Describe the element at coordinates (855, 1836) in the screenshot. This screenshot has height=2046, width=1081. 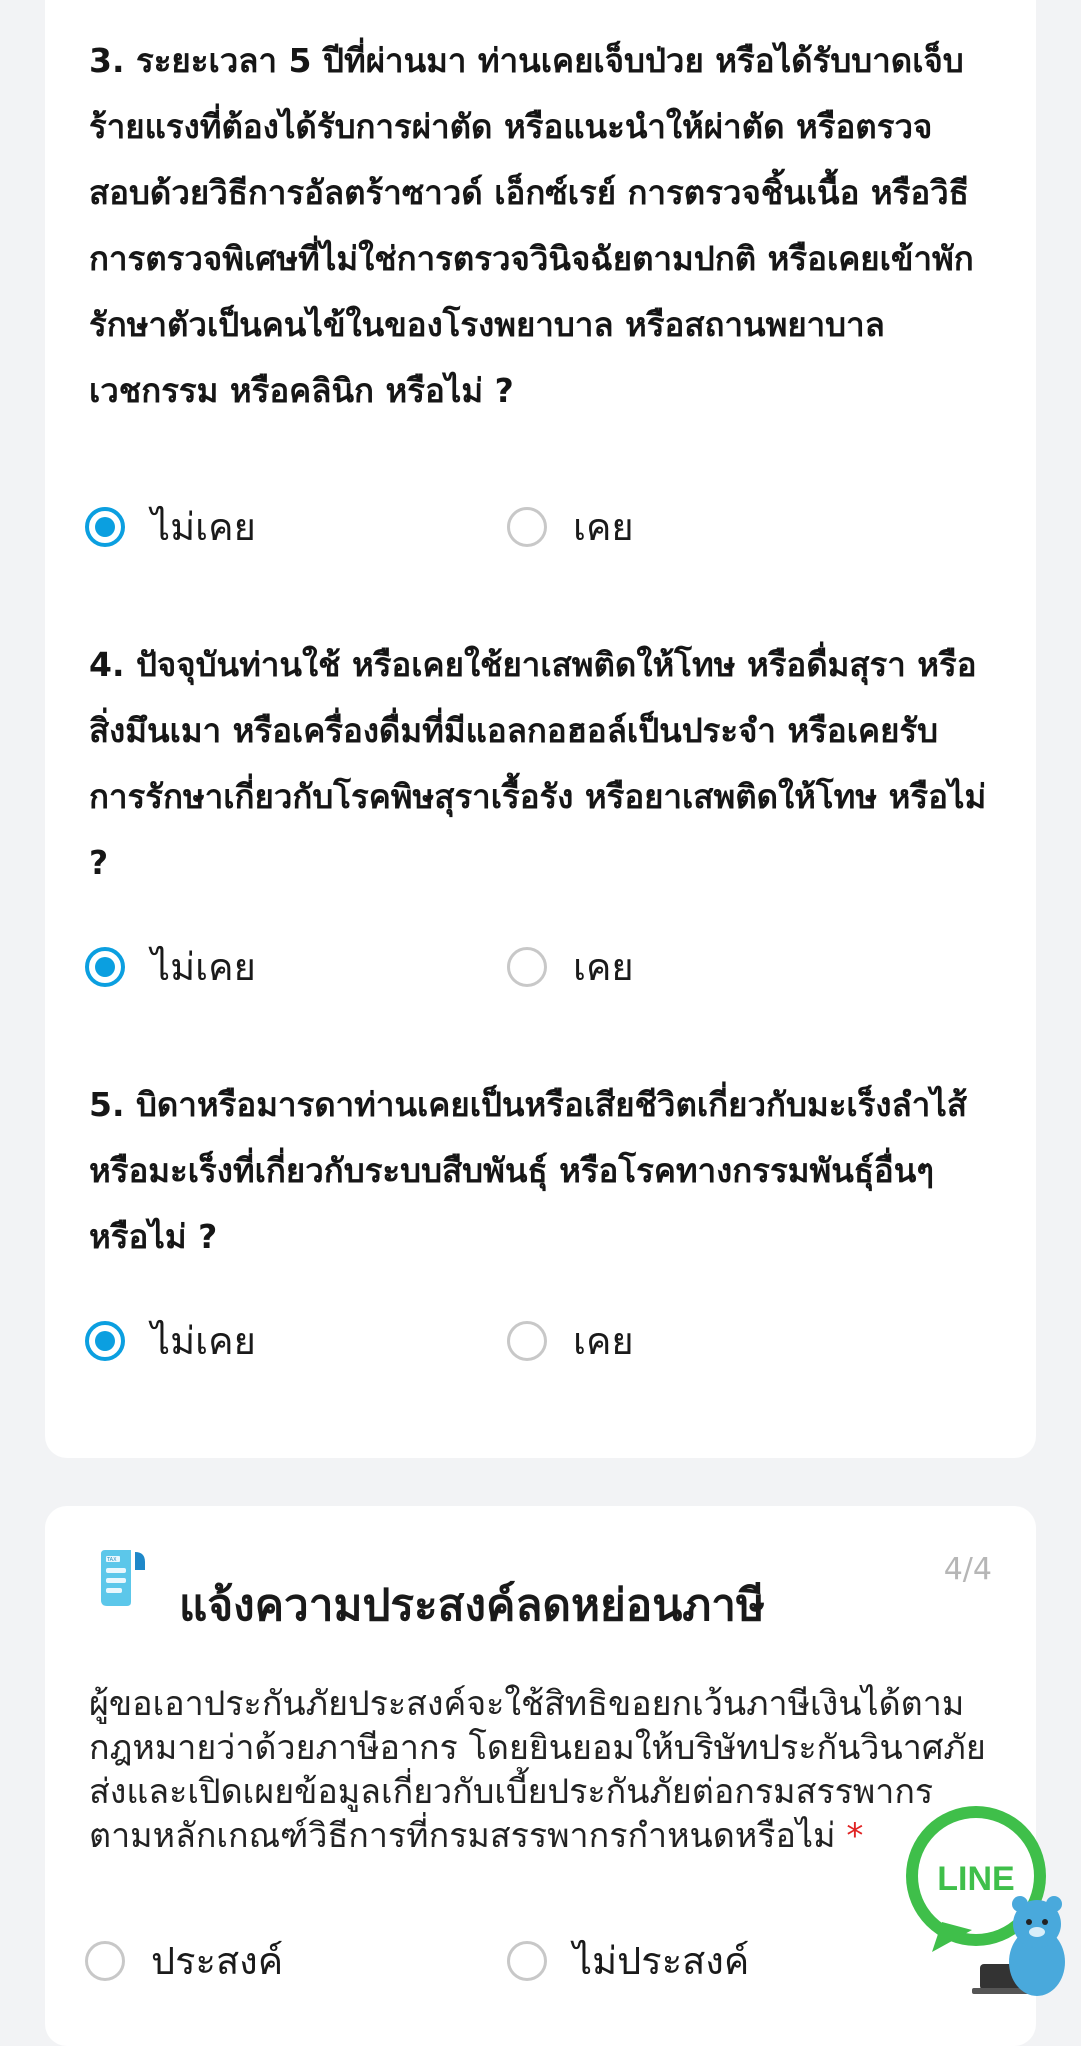
I see `required-mark: *` at that location.